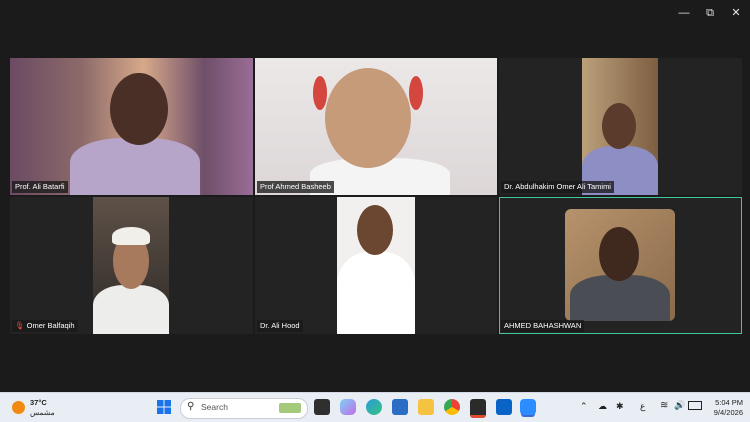 Image resolution: width=750 pixels, height=422 pixels. What do you see at coordinates (164, 407) in the screenshot?
I see `start-icon` at bounding box center [164, 407].